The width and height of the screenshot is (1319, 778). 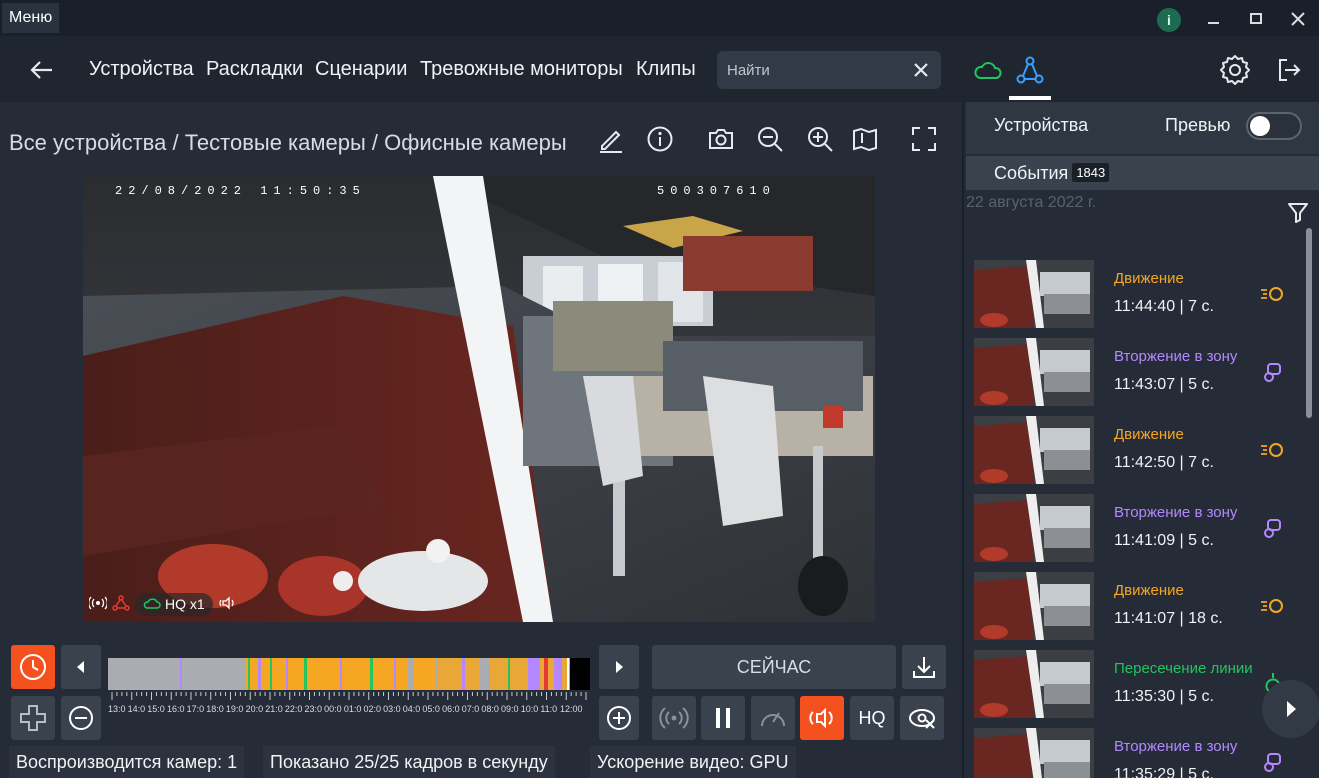 What do you see at coordinates (42, 70) in the screenshot?
I see `back-arrow-icon` at bounding box center [42, 70].